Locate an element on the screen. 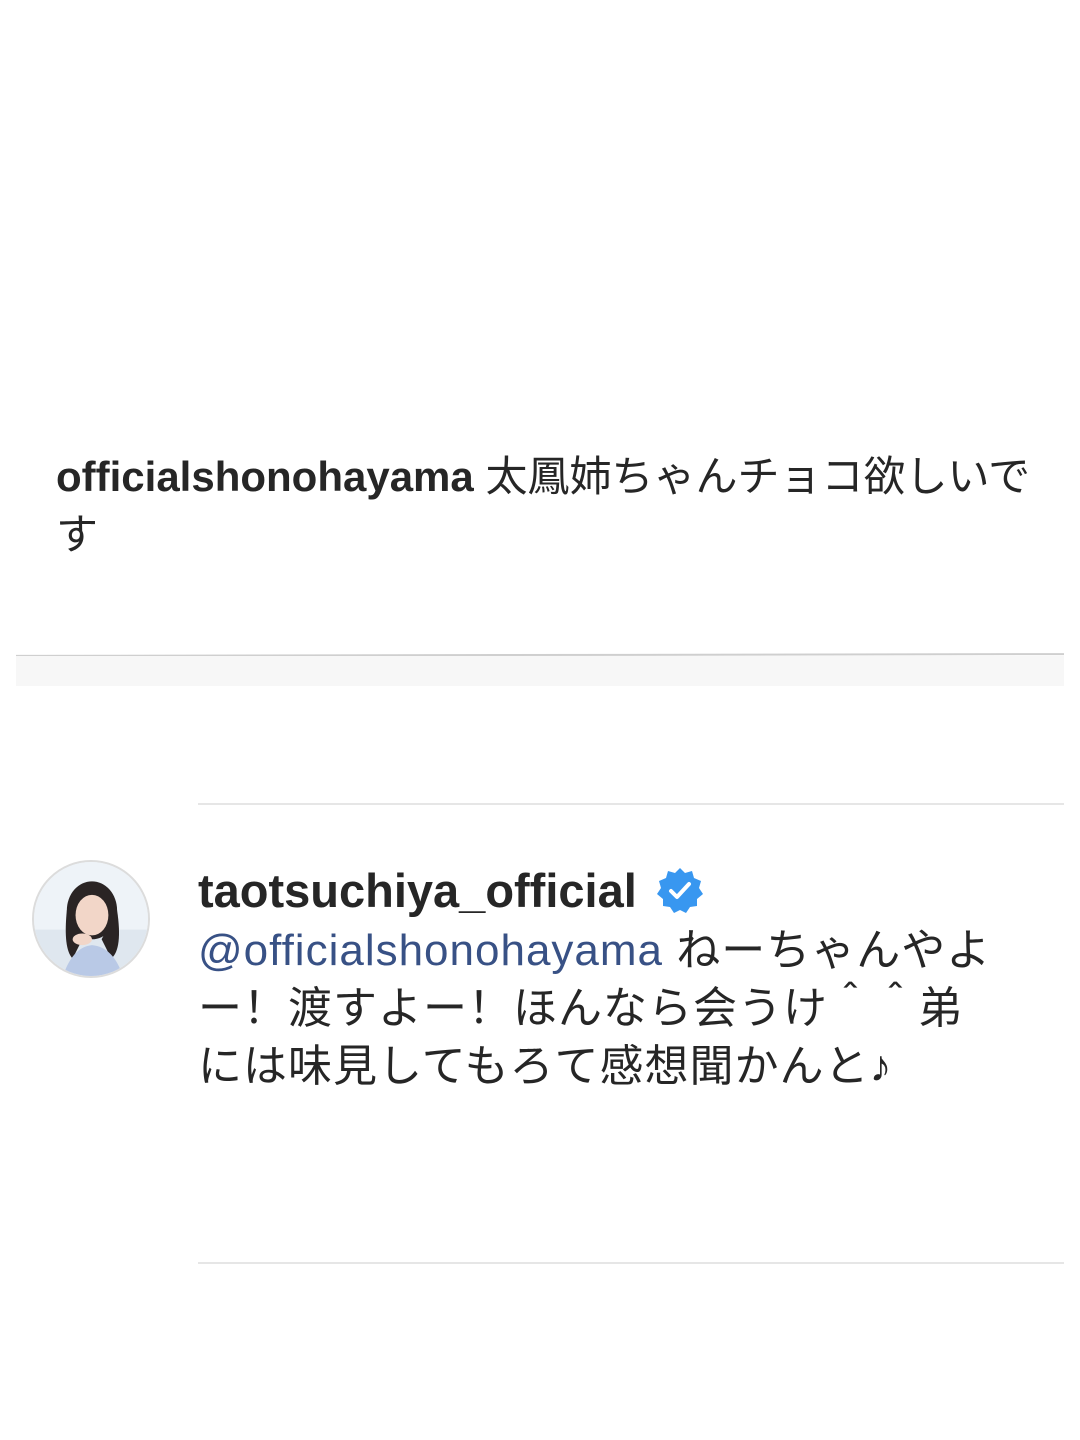  comment-username: officialshonohayama is located at coordinates (265, 476).